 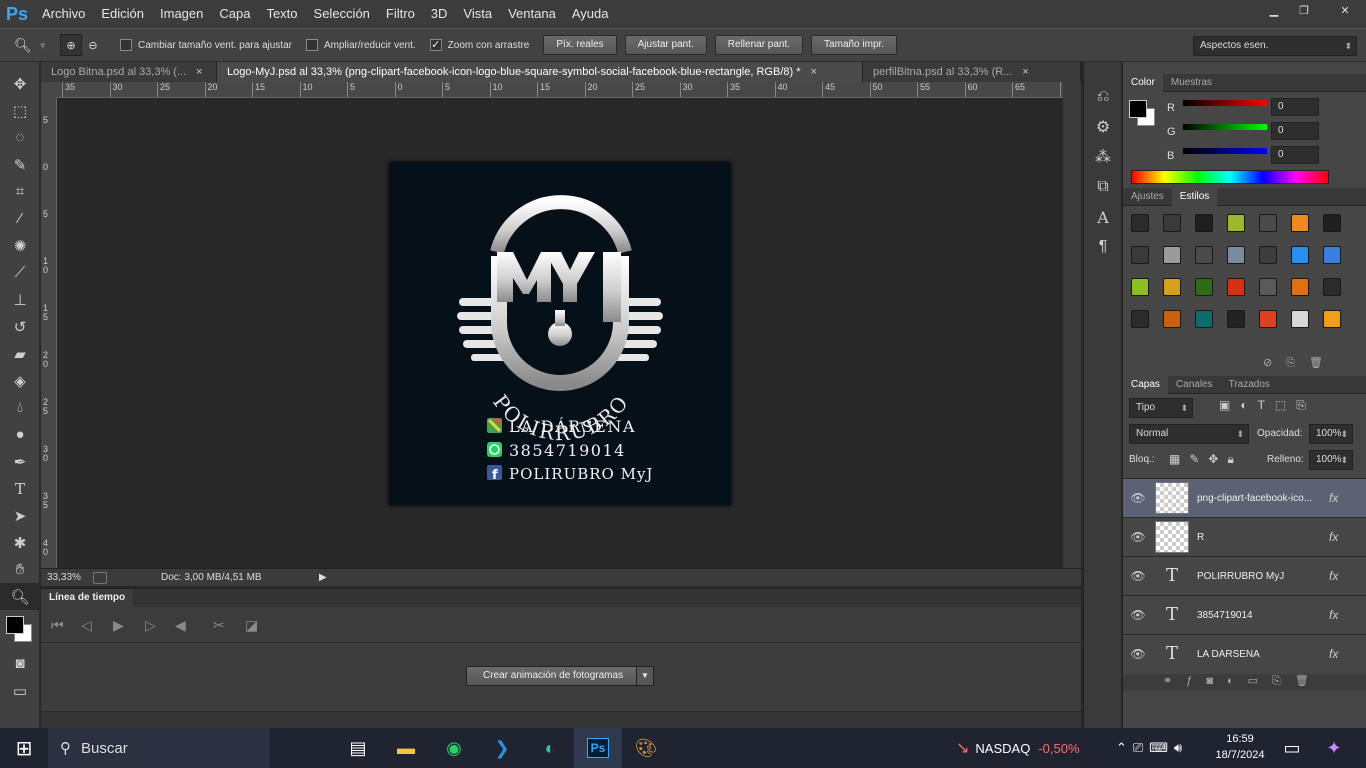 I want to click on prev-frame-icon: ◁, so click(x=86, y=625).